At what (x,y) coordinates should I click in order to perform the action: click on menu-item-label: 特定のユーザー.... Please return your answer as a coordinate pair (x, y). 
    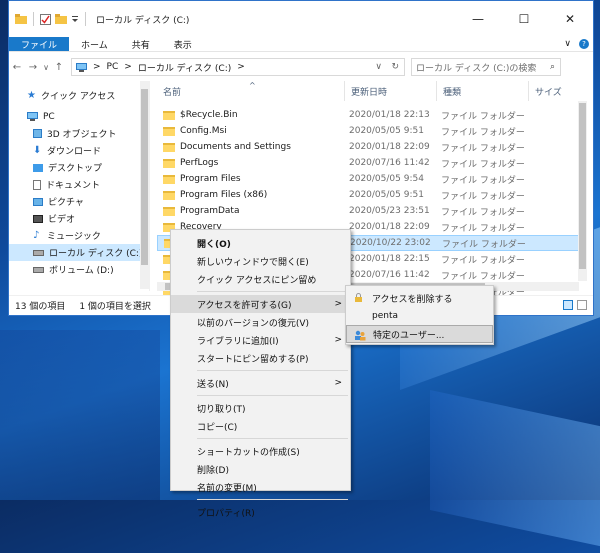
    Looking at the image, I should click on (409, 335).